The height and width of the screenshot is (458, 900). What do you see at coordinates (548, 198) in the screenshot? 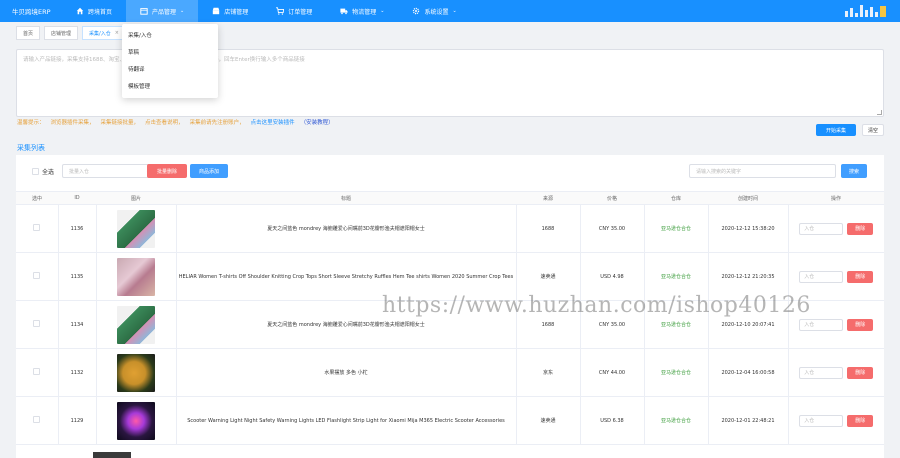
I see `col-source: 来源` at bounding box center [548, 198].